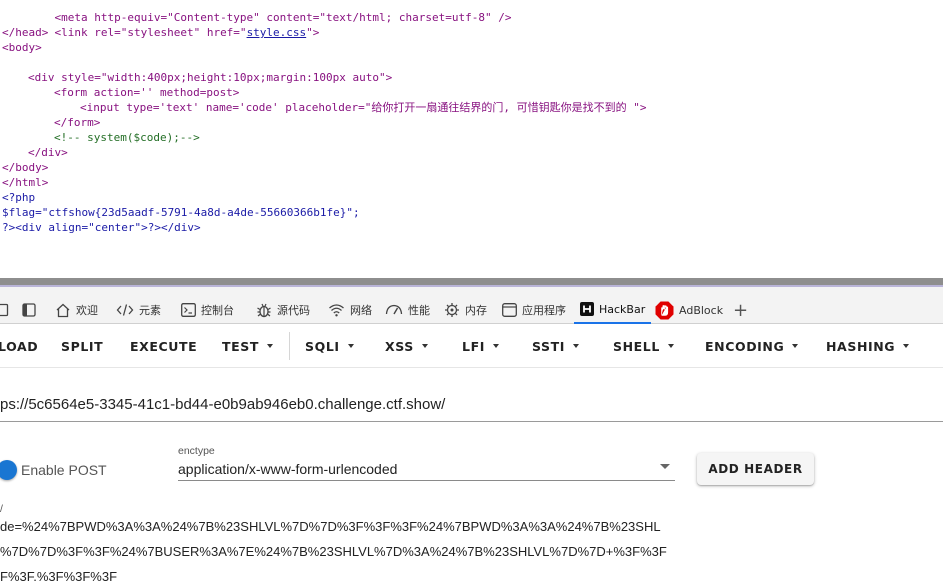 Image resolution: width=943 pixels, height=585 pixels. What do you see at coordinates (293, 310) in the screenshot?
I see `tab-label: 源代码` at bounding box center [293, 310].